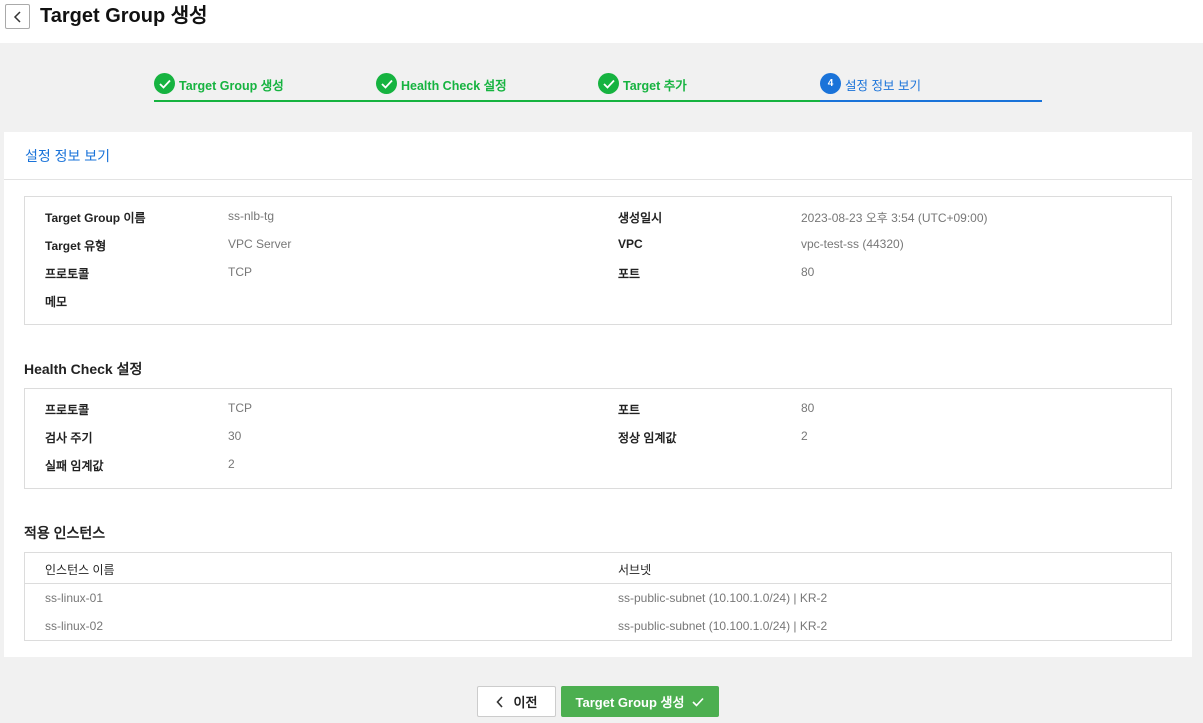 This screenshot has height=723, width=1203. What do you see at coordinates (525, 702) in the screenshot?
I see `prev-button-label: 이전` at bounding box center [525, 702].